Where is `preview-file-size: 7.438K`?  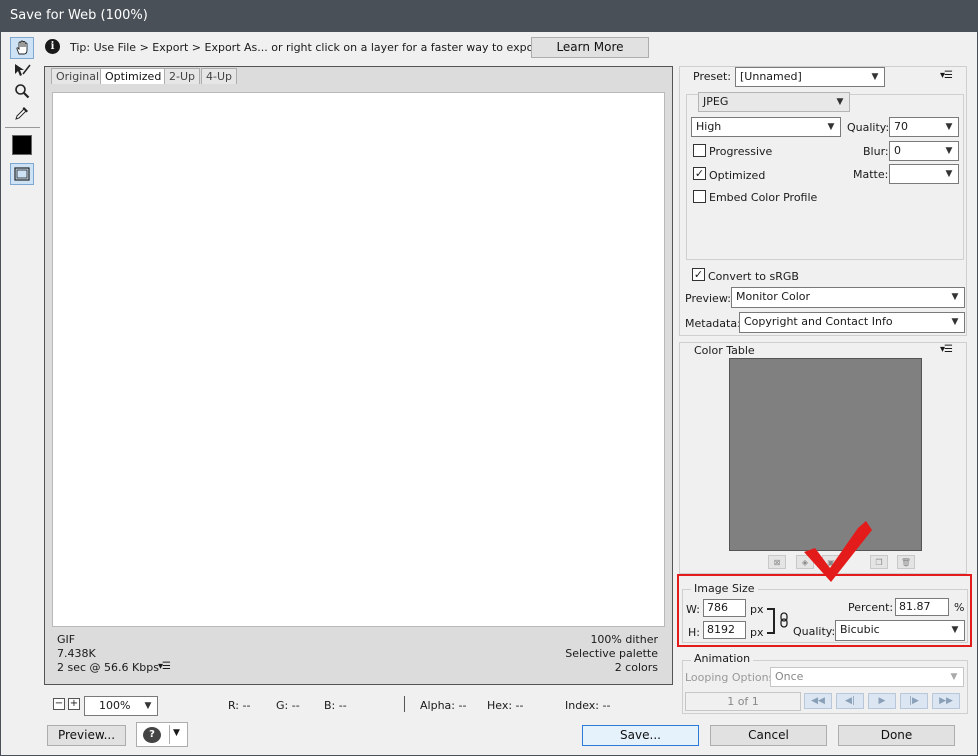
preview-file-size: 7.438K is located at coordinates (76, 653).